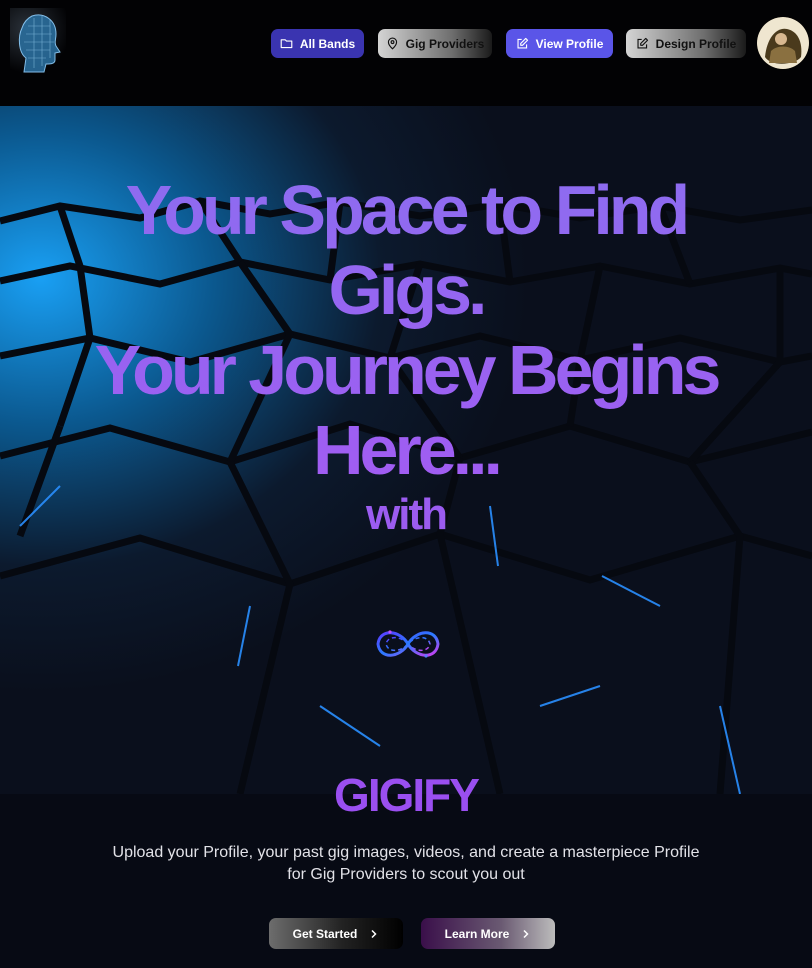 This screenshot has width=812, height=968. Describe the element at coordinates (392, 43) in the screenshot. I see `map-pin-icon` at that location.